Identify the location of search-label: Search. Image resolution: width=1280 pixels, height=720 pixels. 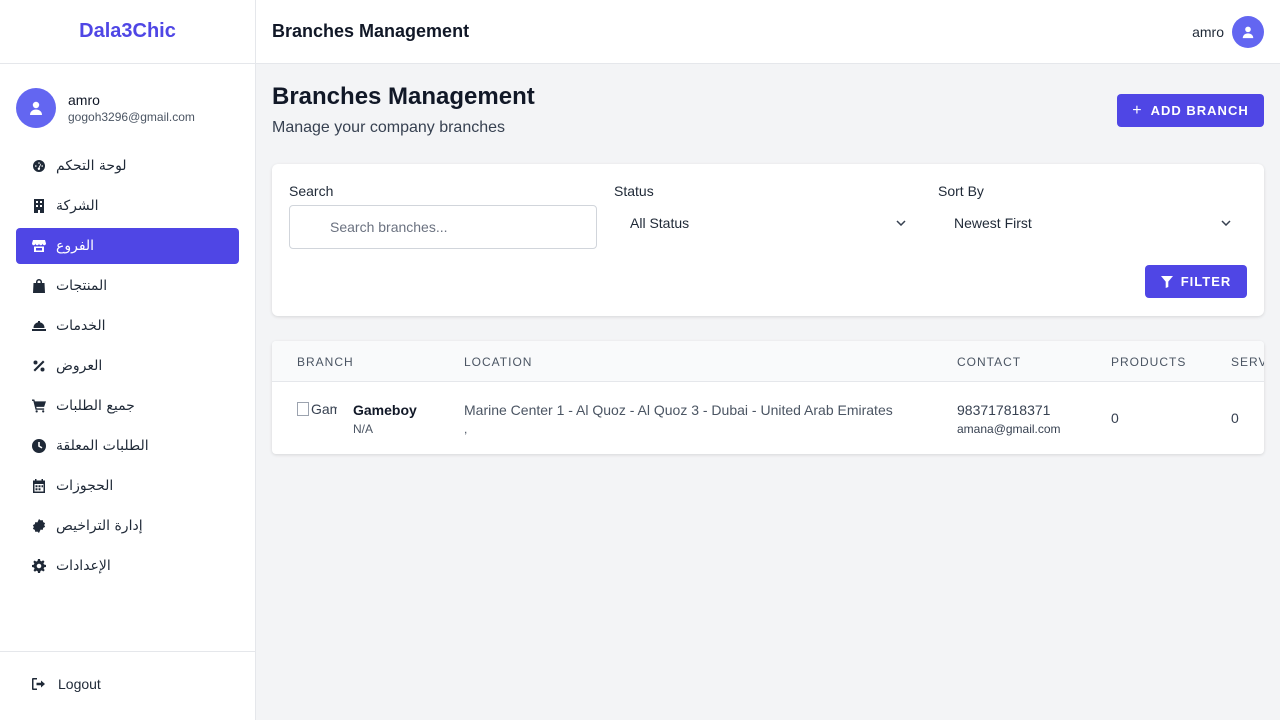
(311, 191).